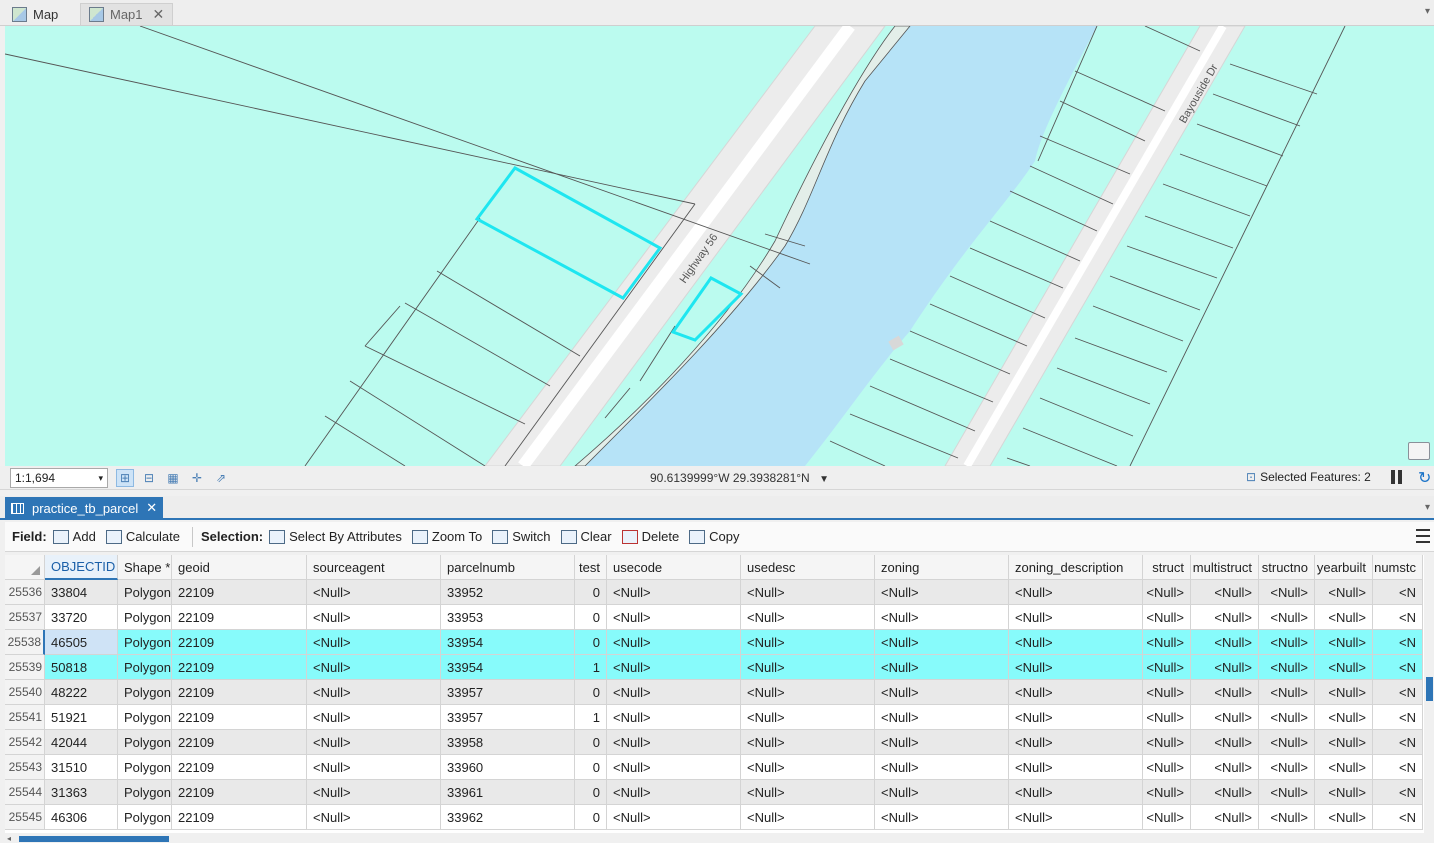 The image size is (1434, 843). What do you see at coordinates (74, 536) in the screenshot?
I see `add-field-button: Add` at bounding box center [74, 536].